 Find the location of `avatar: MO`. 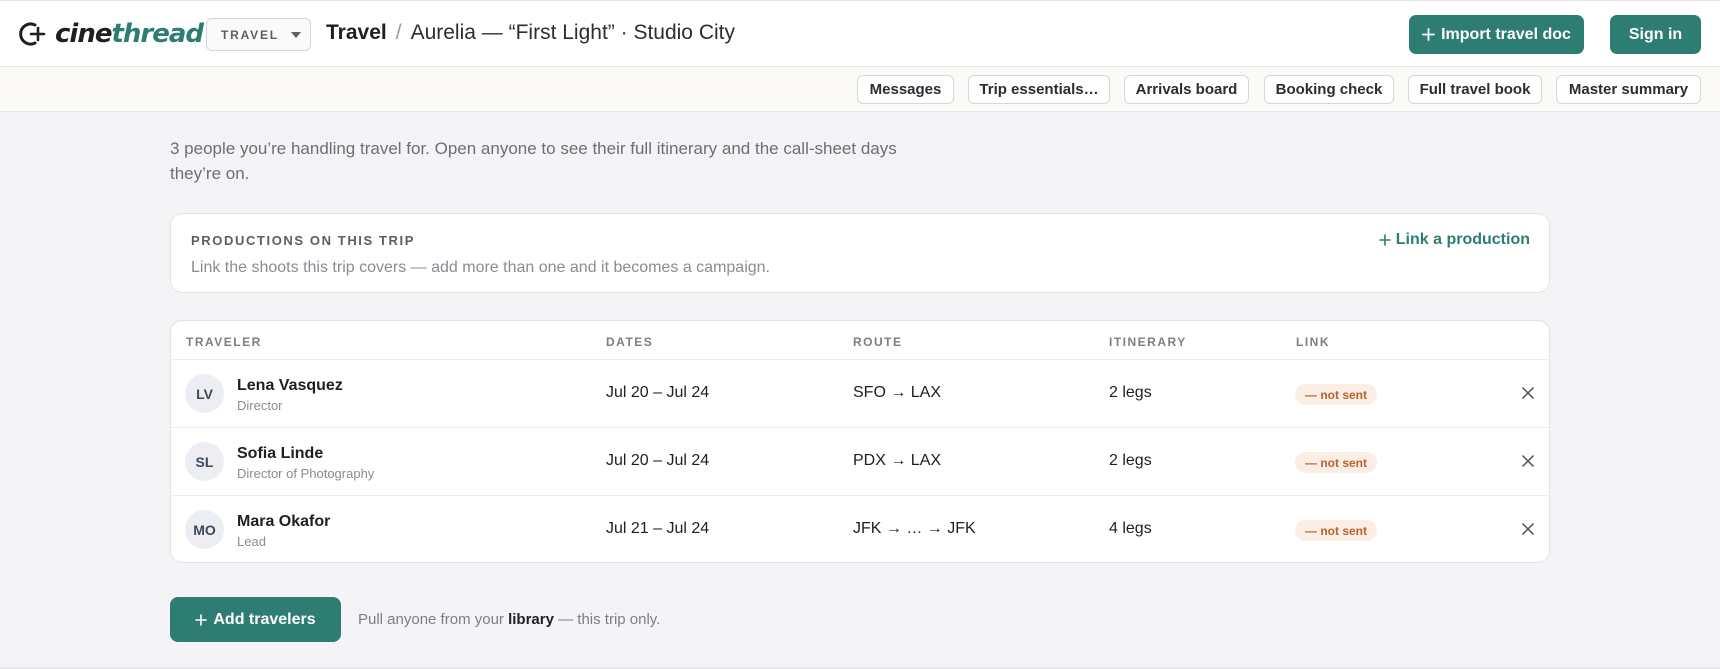

avatar: MO is located at coordinates (204, 529).